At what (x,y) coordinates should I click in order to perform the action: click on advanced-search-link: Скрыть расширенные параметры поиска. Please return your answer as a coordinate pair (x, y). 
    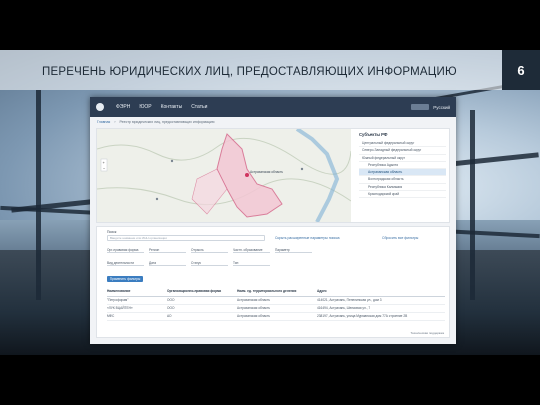
    Looking at the image, I should click on (307, 238).